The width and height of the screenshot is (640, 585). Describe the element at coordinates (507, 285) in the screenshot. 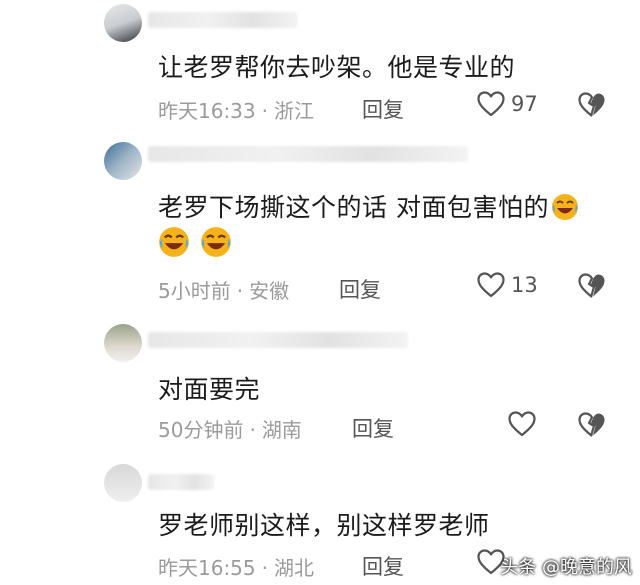

I see `like-button: 13` at that location.